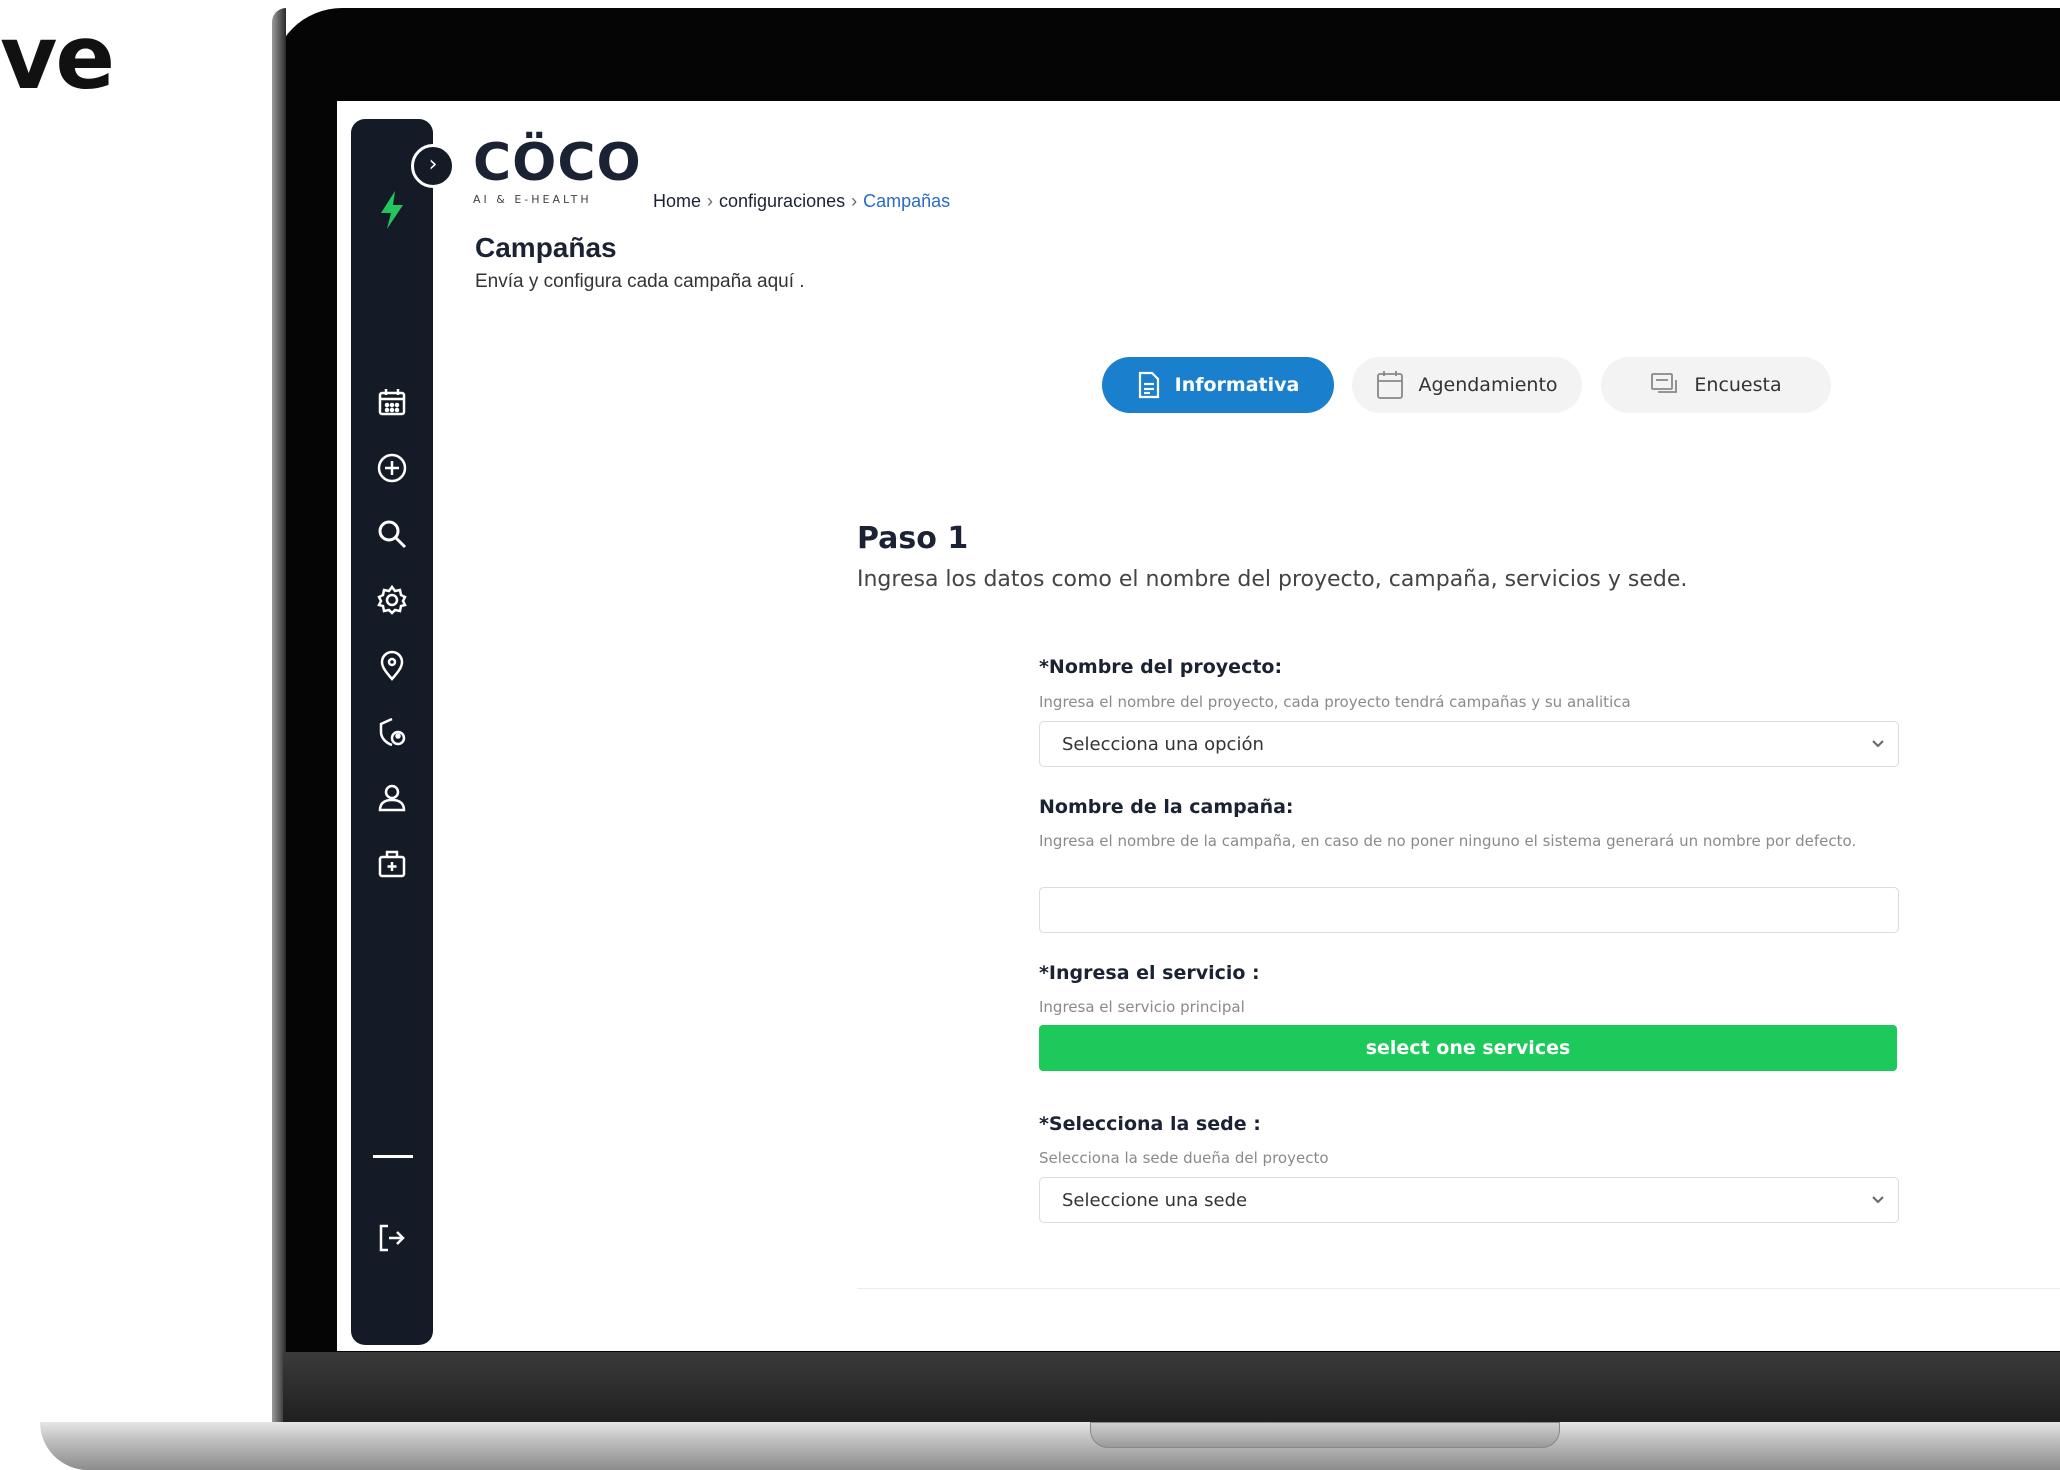 This screenshot has width=2060, height=1470. I want to click on project-name-label: *Nombre del proyecto:, so click(1161, 667).